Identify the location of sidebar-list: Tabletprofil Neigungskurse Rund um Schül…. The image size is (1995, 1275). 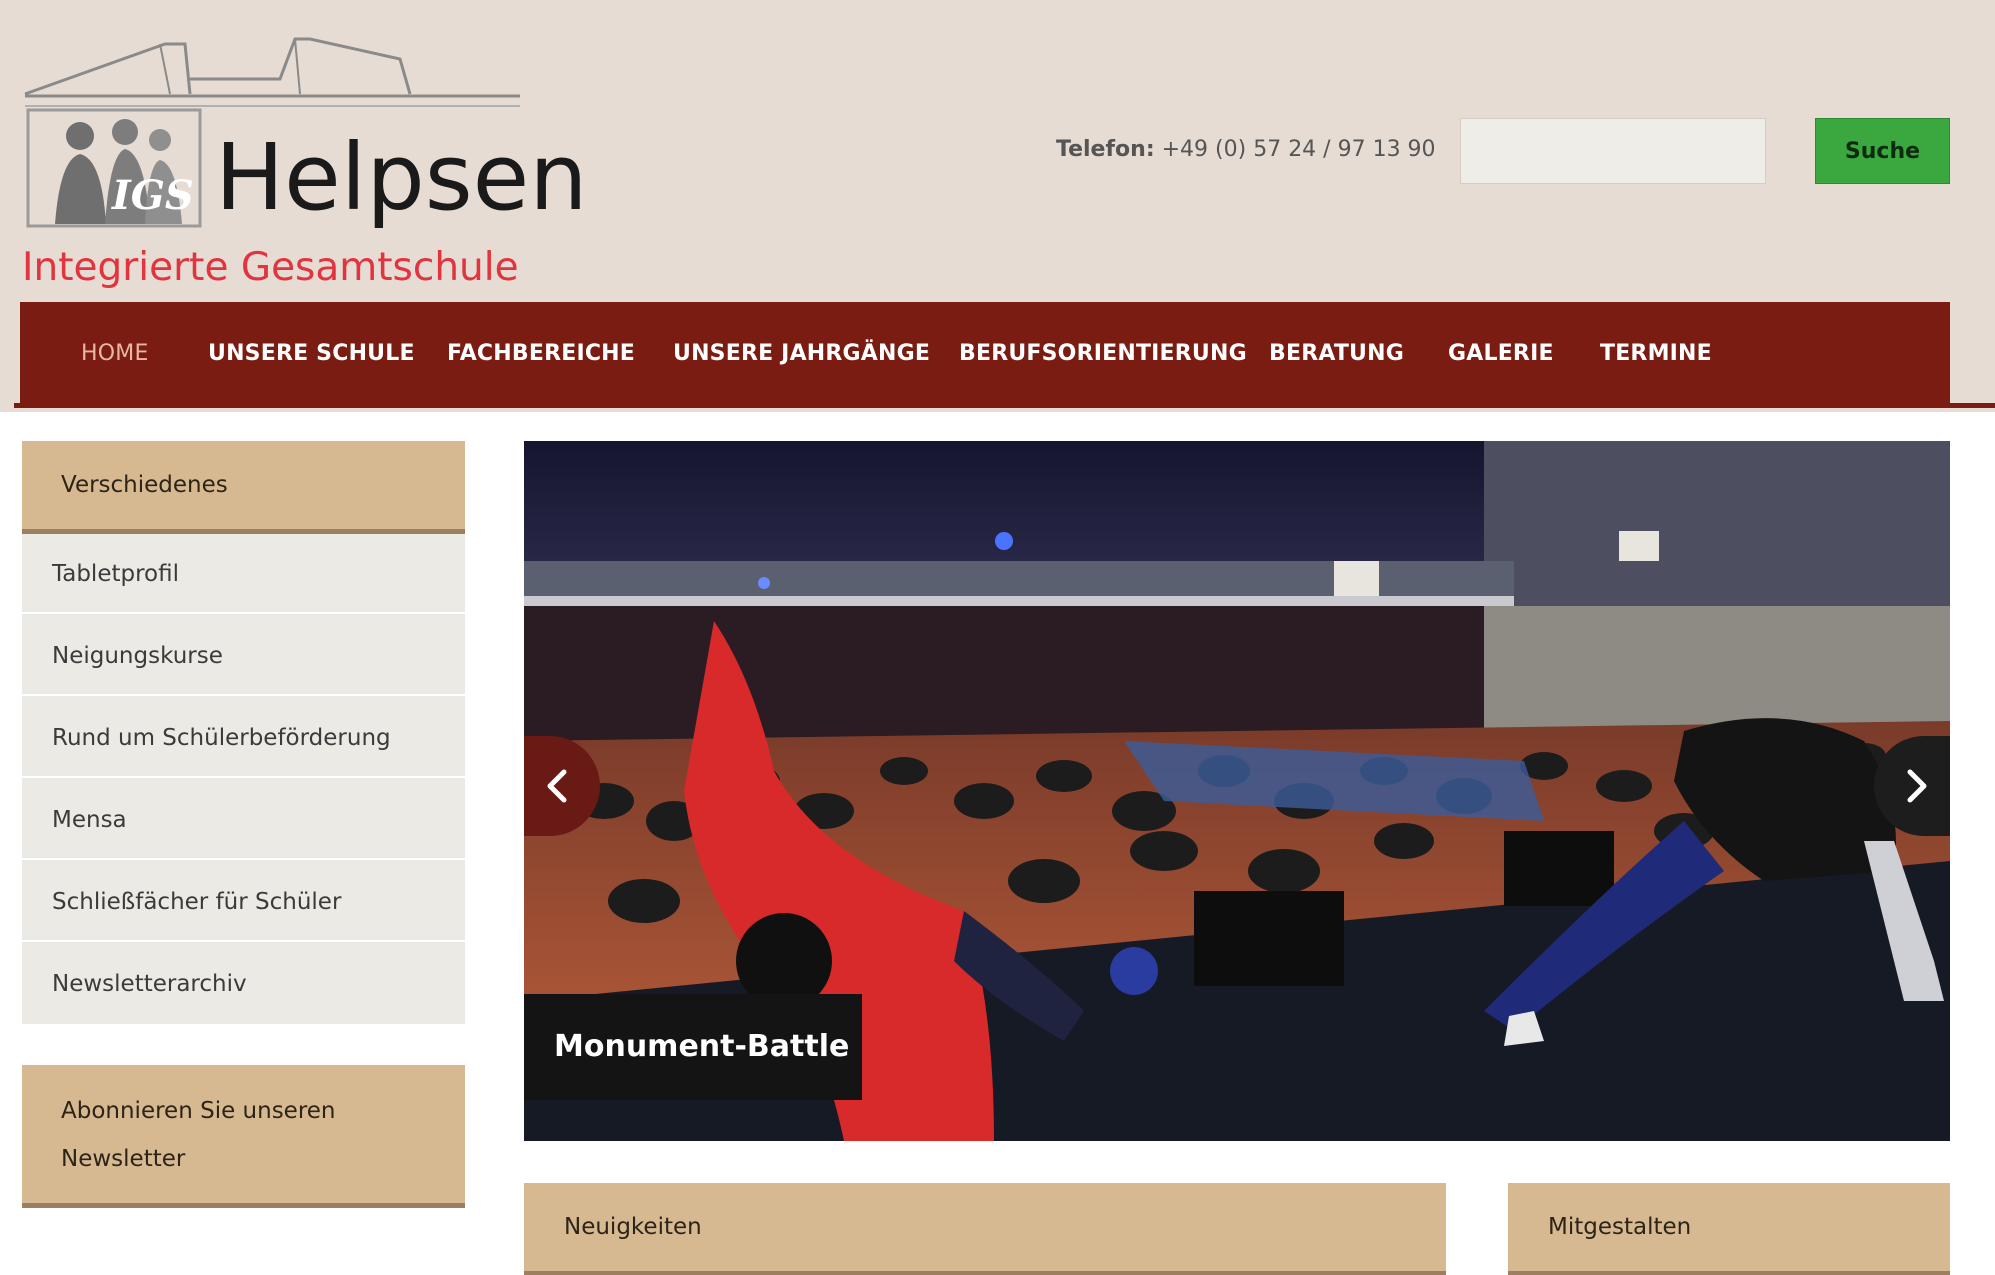
(243, 779).